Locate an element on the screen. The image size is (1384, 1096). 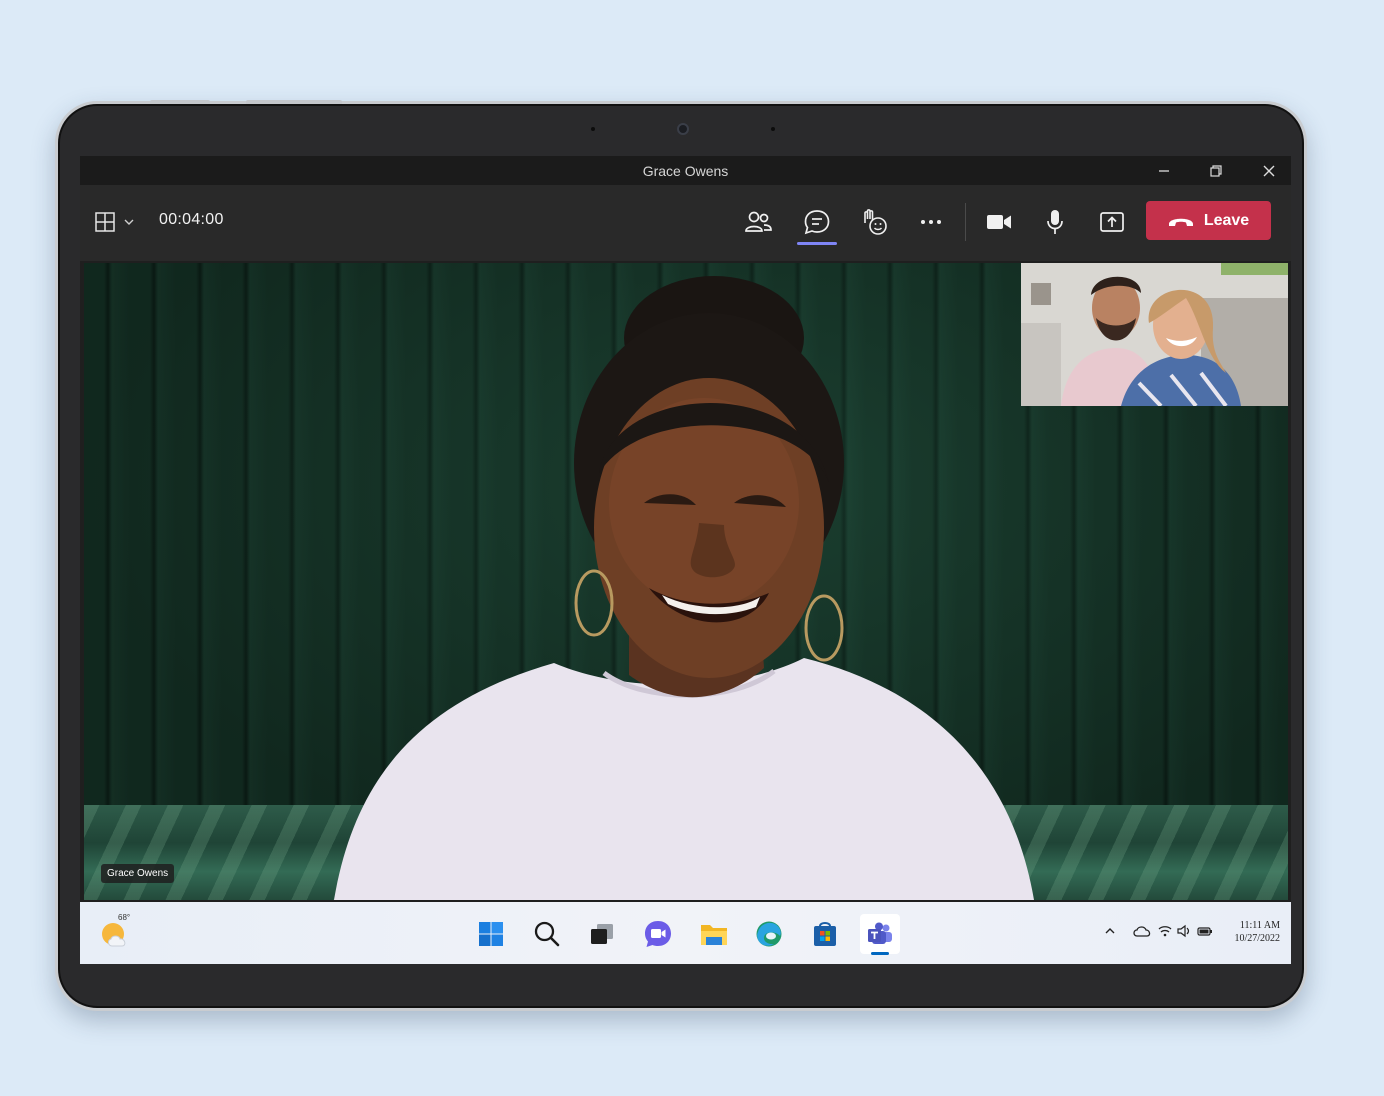
restore-icon is located at coordinates (1216, 171).